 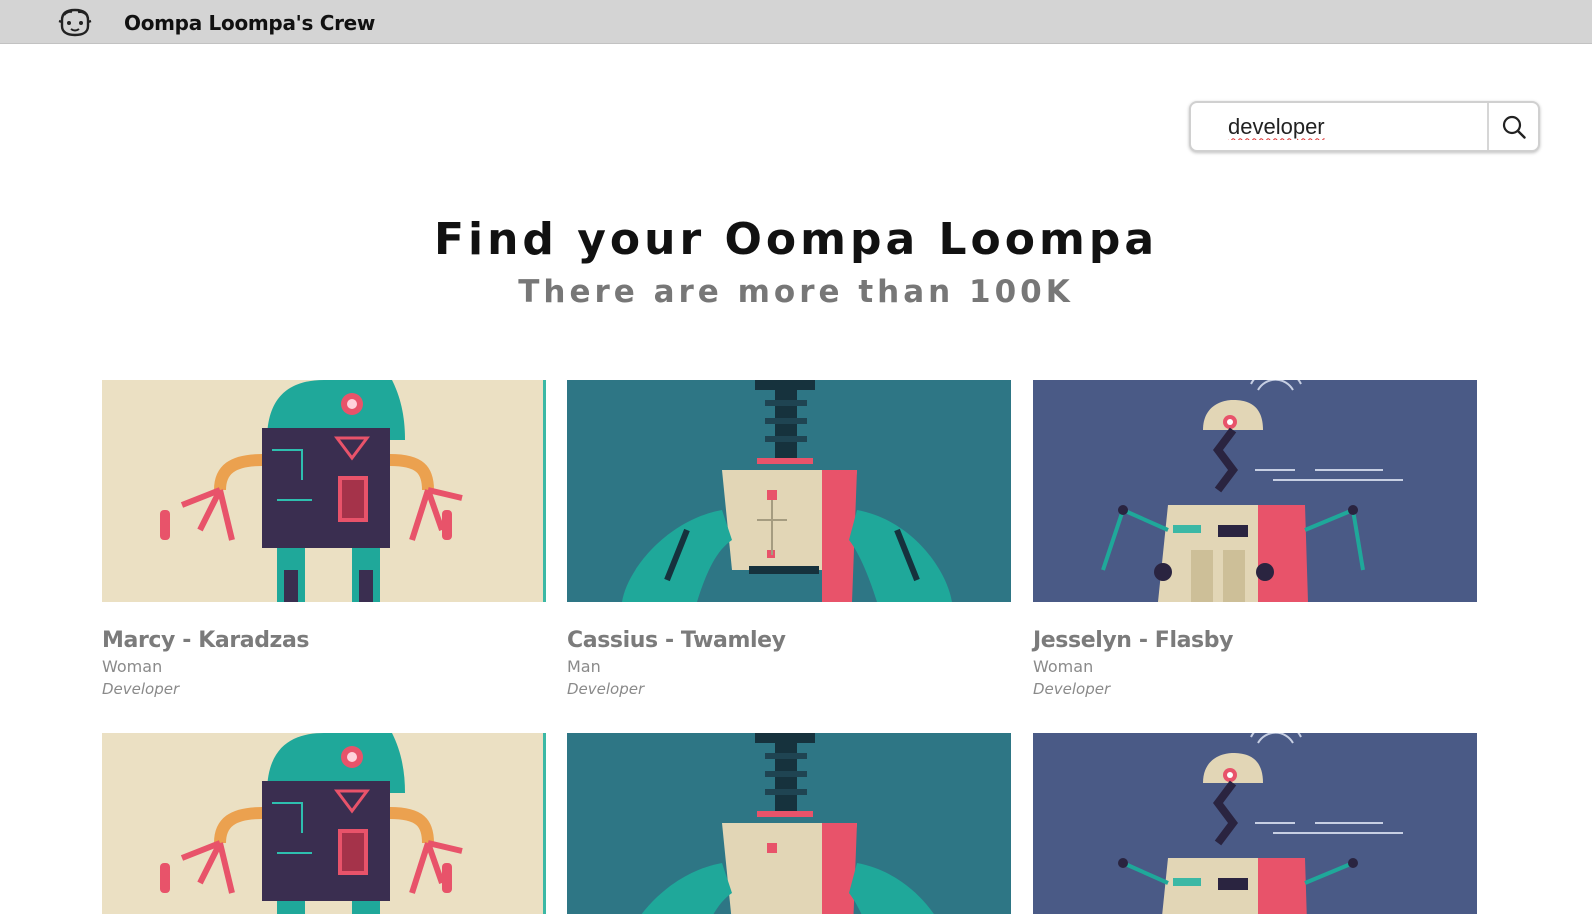 What do you see at coordinates (796, 22) in the screenshot?
I see `top-bar: Oompa Loompa's Crew` at bounding box center [796, 22].